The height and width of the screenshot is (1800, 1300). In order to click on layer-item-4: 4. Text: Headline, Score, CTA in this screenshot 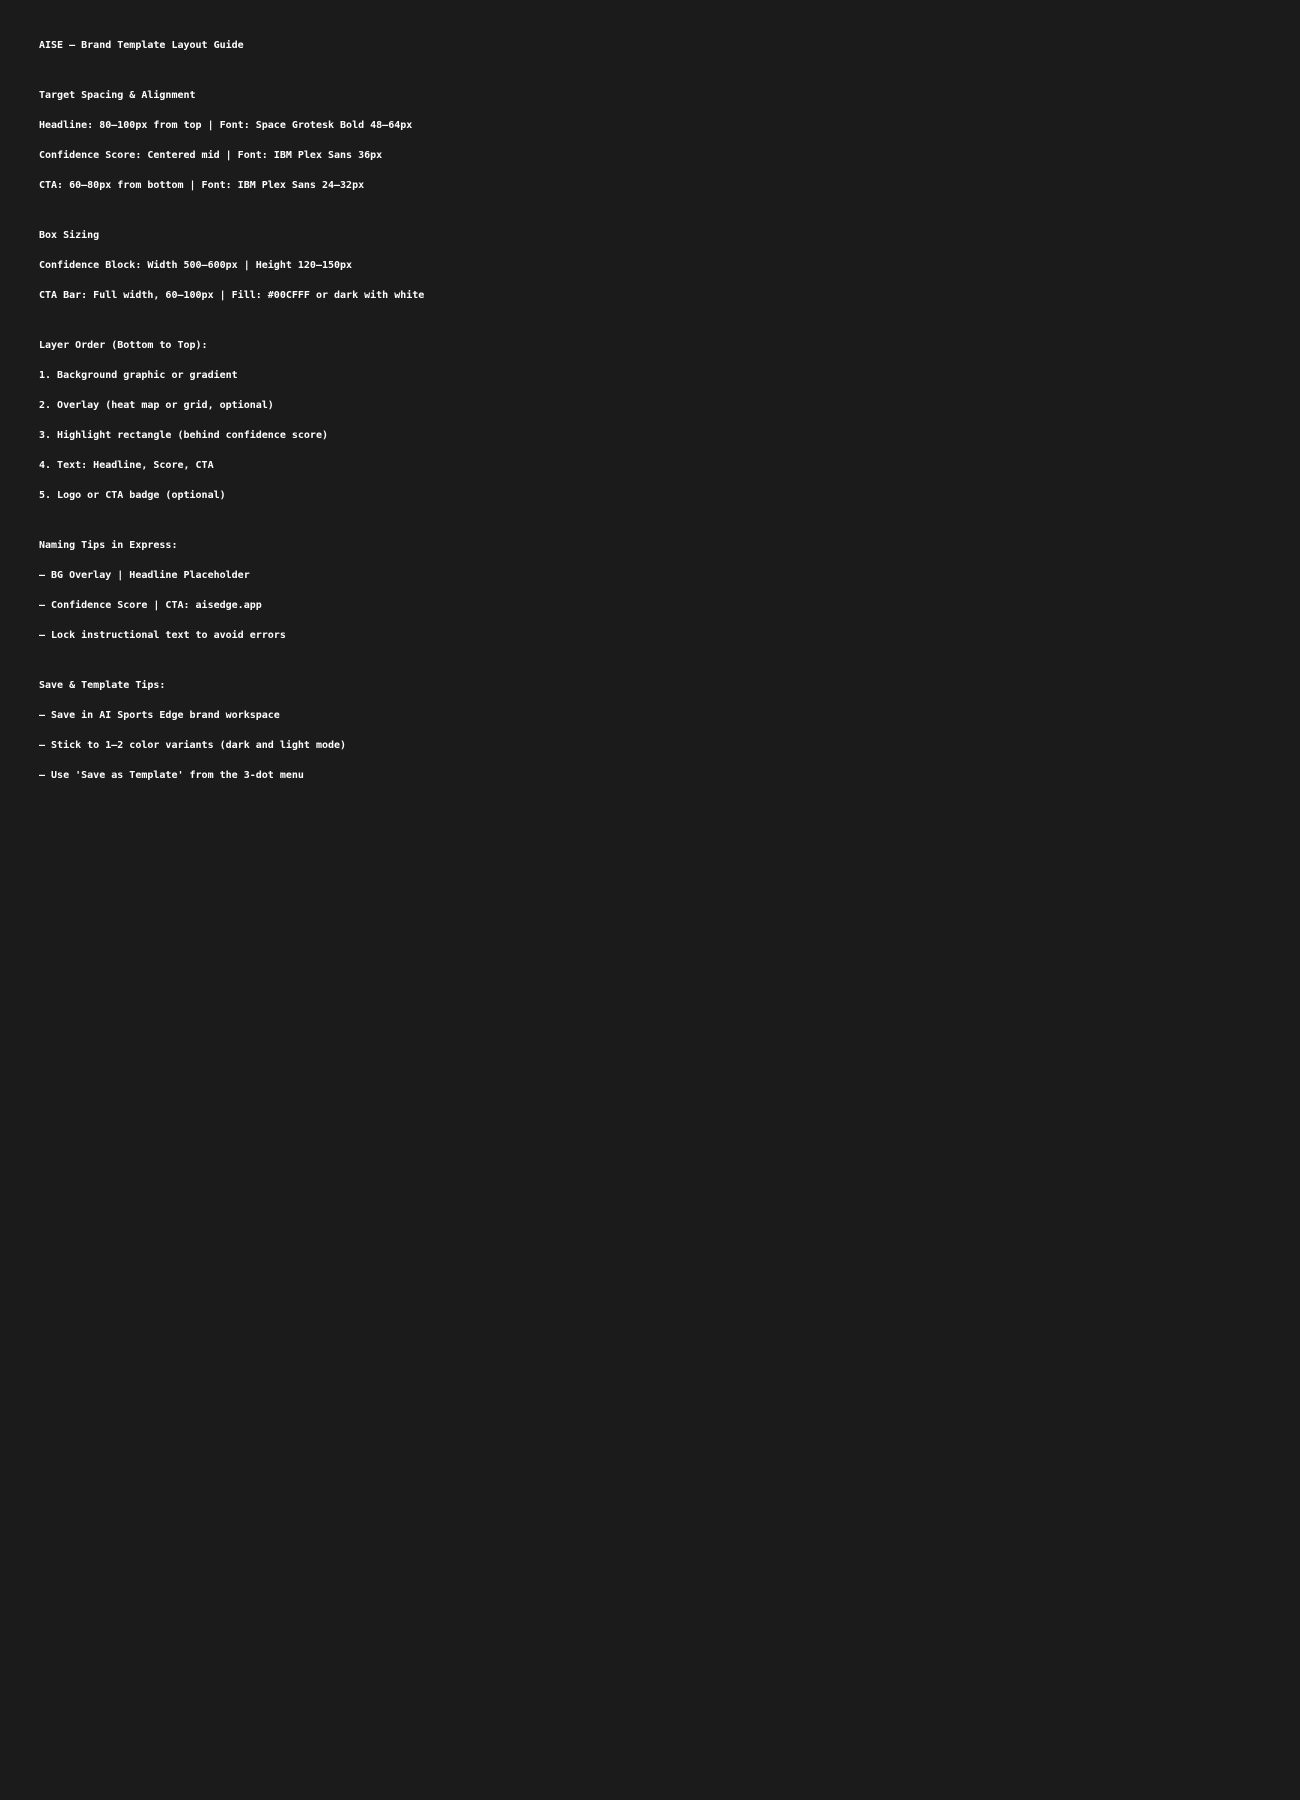, I will do `click(126, 465)`.